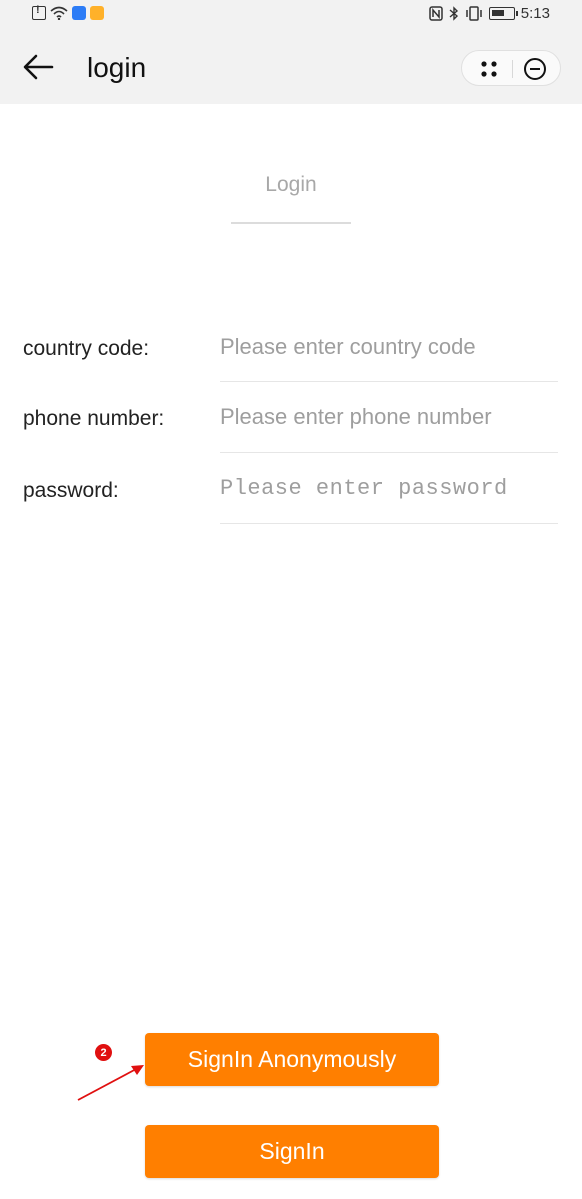  I want to click on phone-number-input, so click(389, 417).